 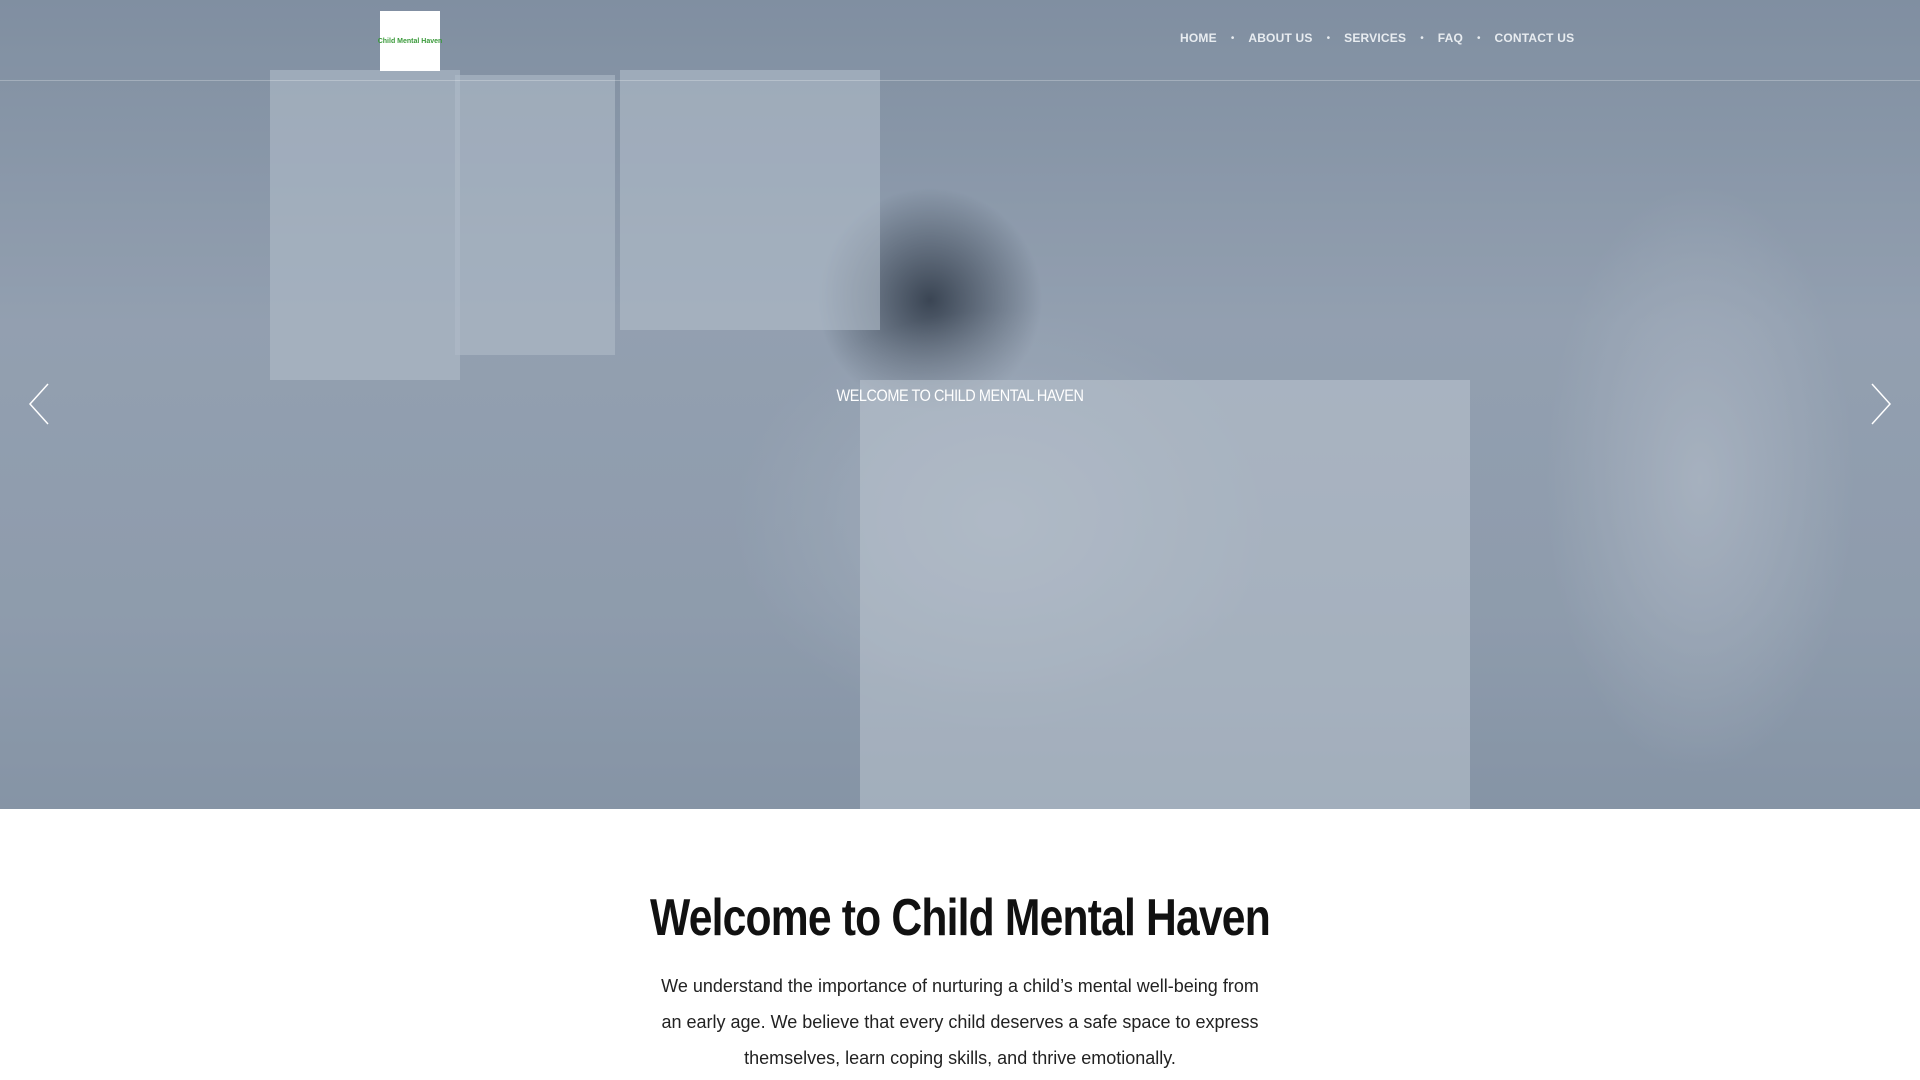 I want to click on nav-services: SERVICES, so click(x=1375, y=38).